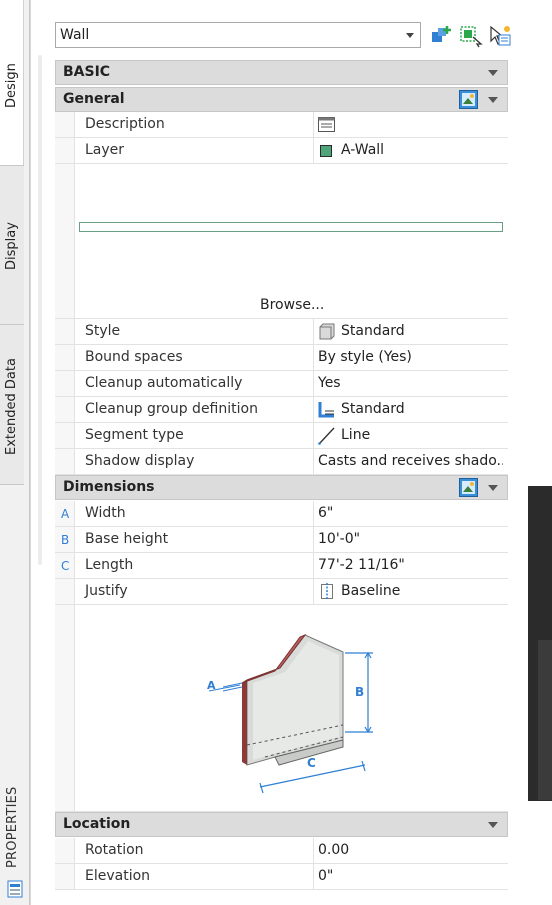 The height and width of the screenshot is (905, 552). What do you see at coordinates (281, 487) in the screenshot?
I see `section-dimensions: Dimensions` at bounding box center [281, 487].